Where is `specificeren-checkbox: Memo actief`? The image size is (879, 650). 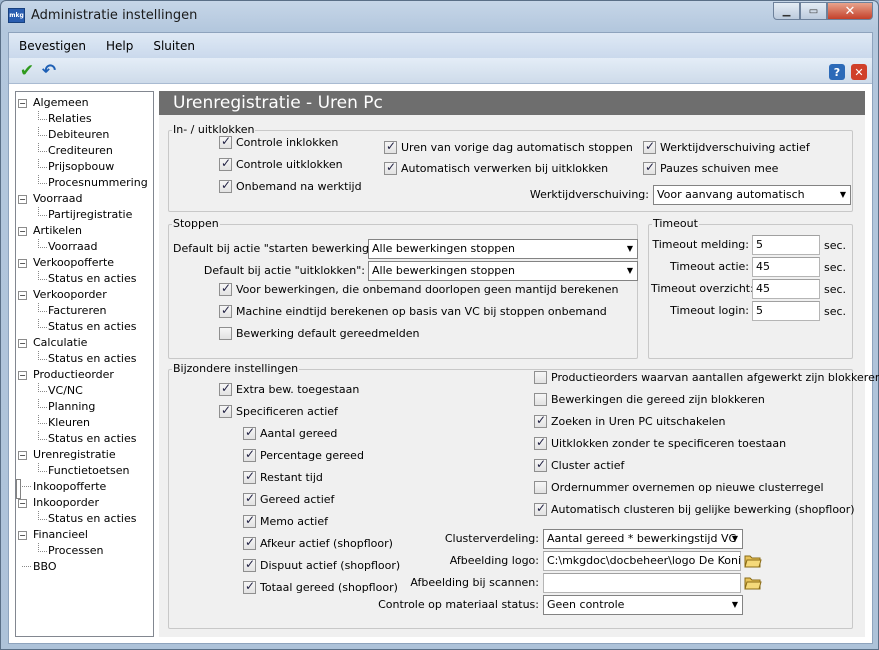 specificeren-checkbox: Memo actief is located at coordinates (285, 520).